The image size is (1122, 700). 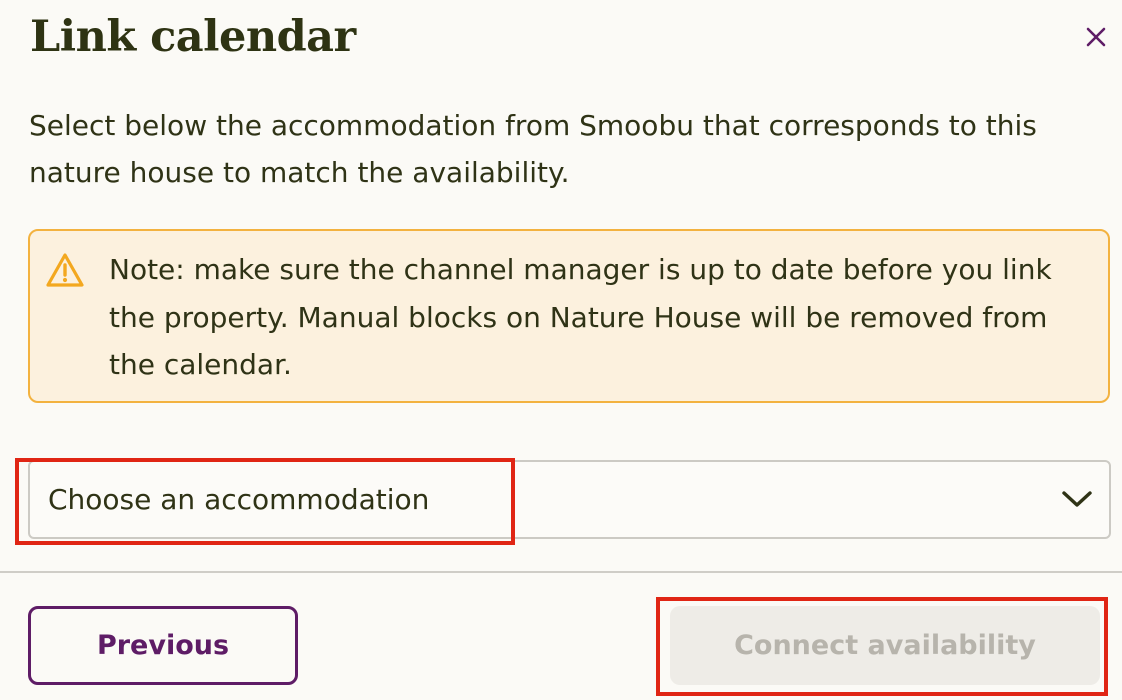 What do you see at coordinates (65, 270) in the screenshot?
I see `warning-triangle-icon` at bounding box center [65, 270].